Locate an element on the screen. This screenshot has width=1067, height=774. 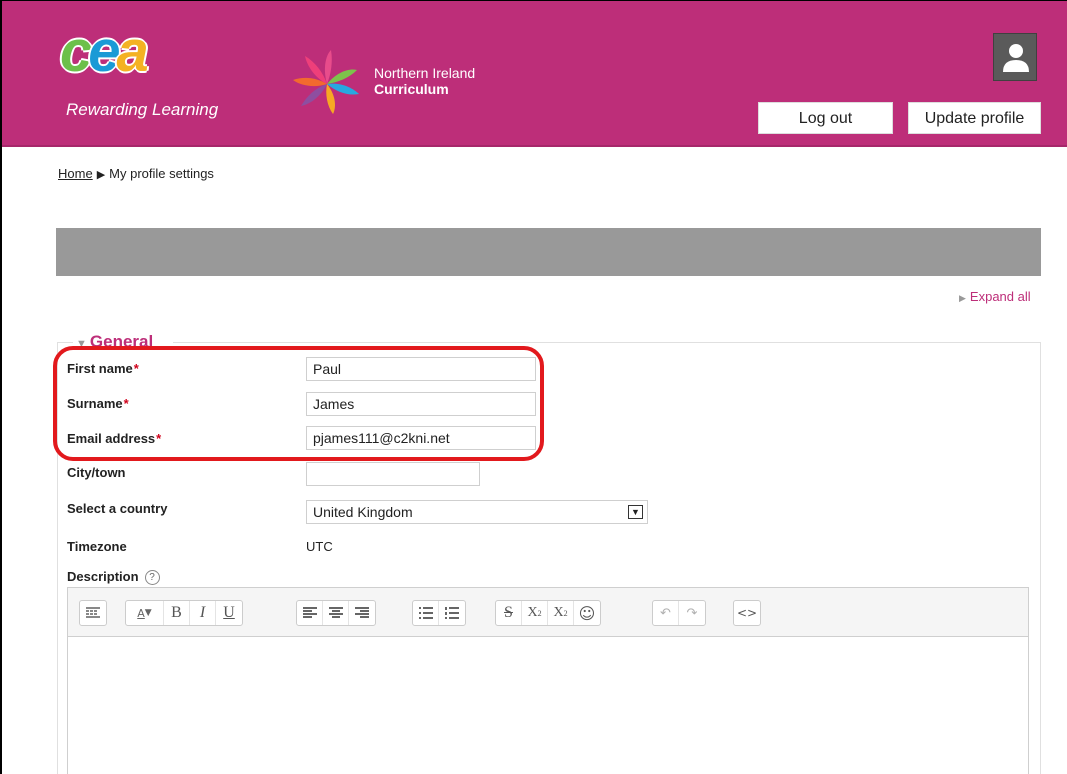
breadcrumb: Home ▶ My profile settings is located at coordinates (136, 173).